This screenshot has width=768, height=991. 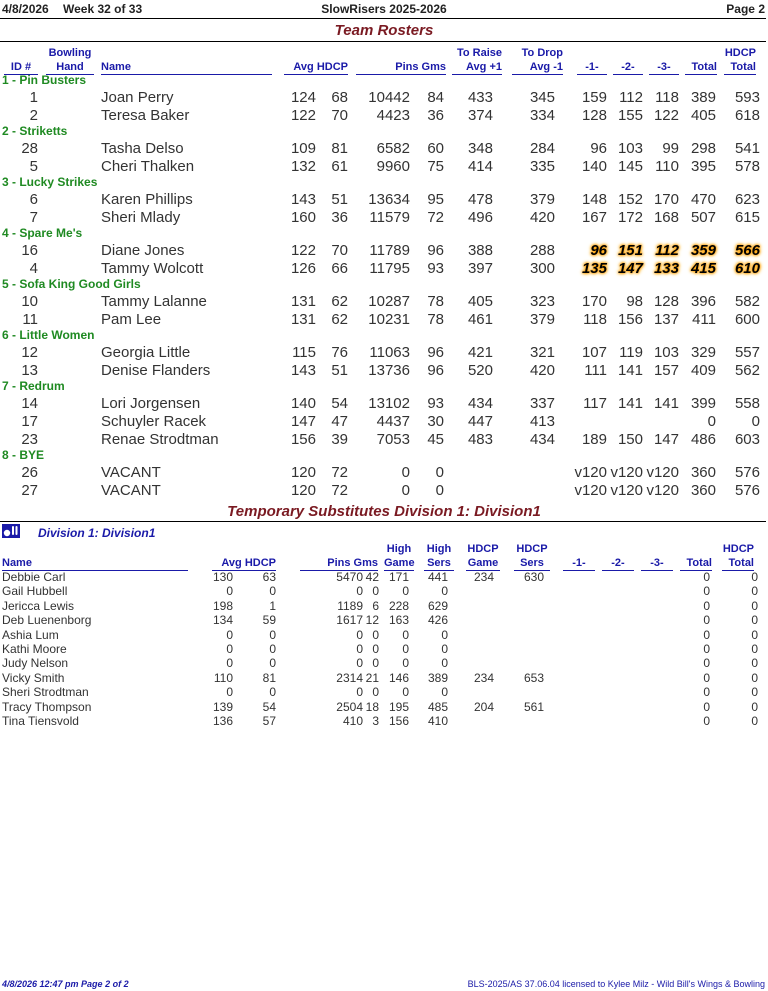 What do you see at coordinates (45, 692) in the screenshot?
I see `sub-name: Sheri Strodtman` at bounding box center [45, 692].